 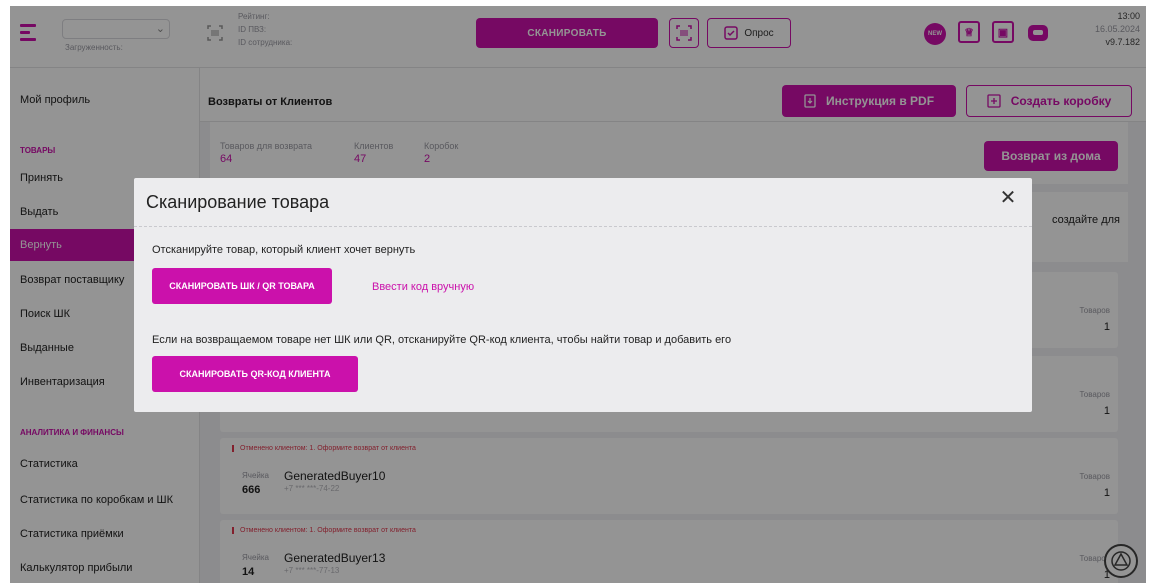 What do you see at coordinates (1008, 198) in the screenshot?
I see `close-icon: ✕` at bounding box center [1008, 198].